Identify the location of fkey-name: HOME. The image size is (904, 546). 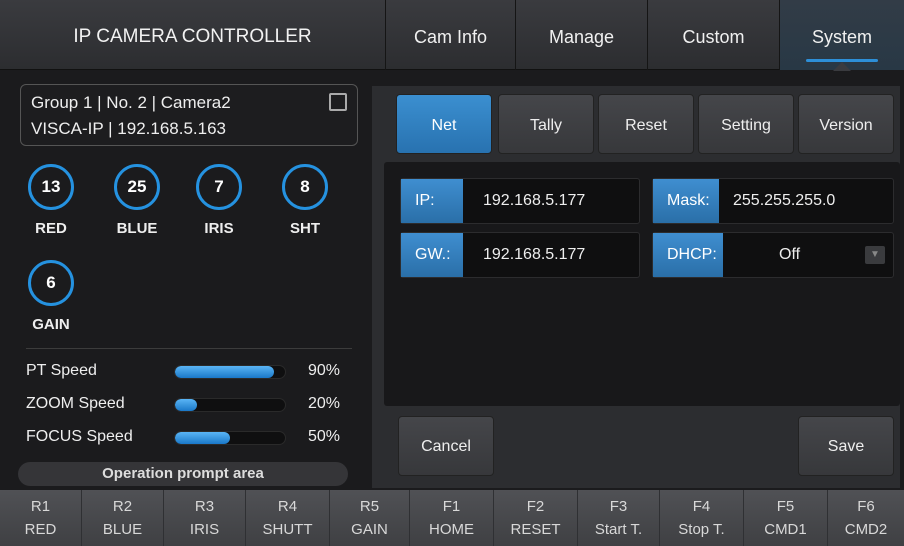
(451, 529).